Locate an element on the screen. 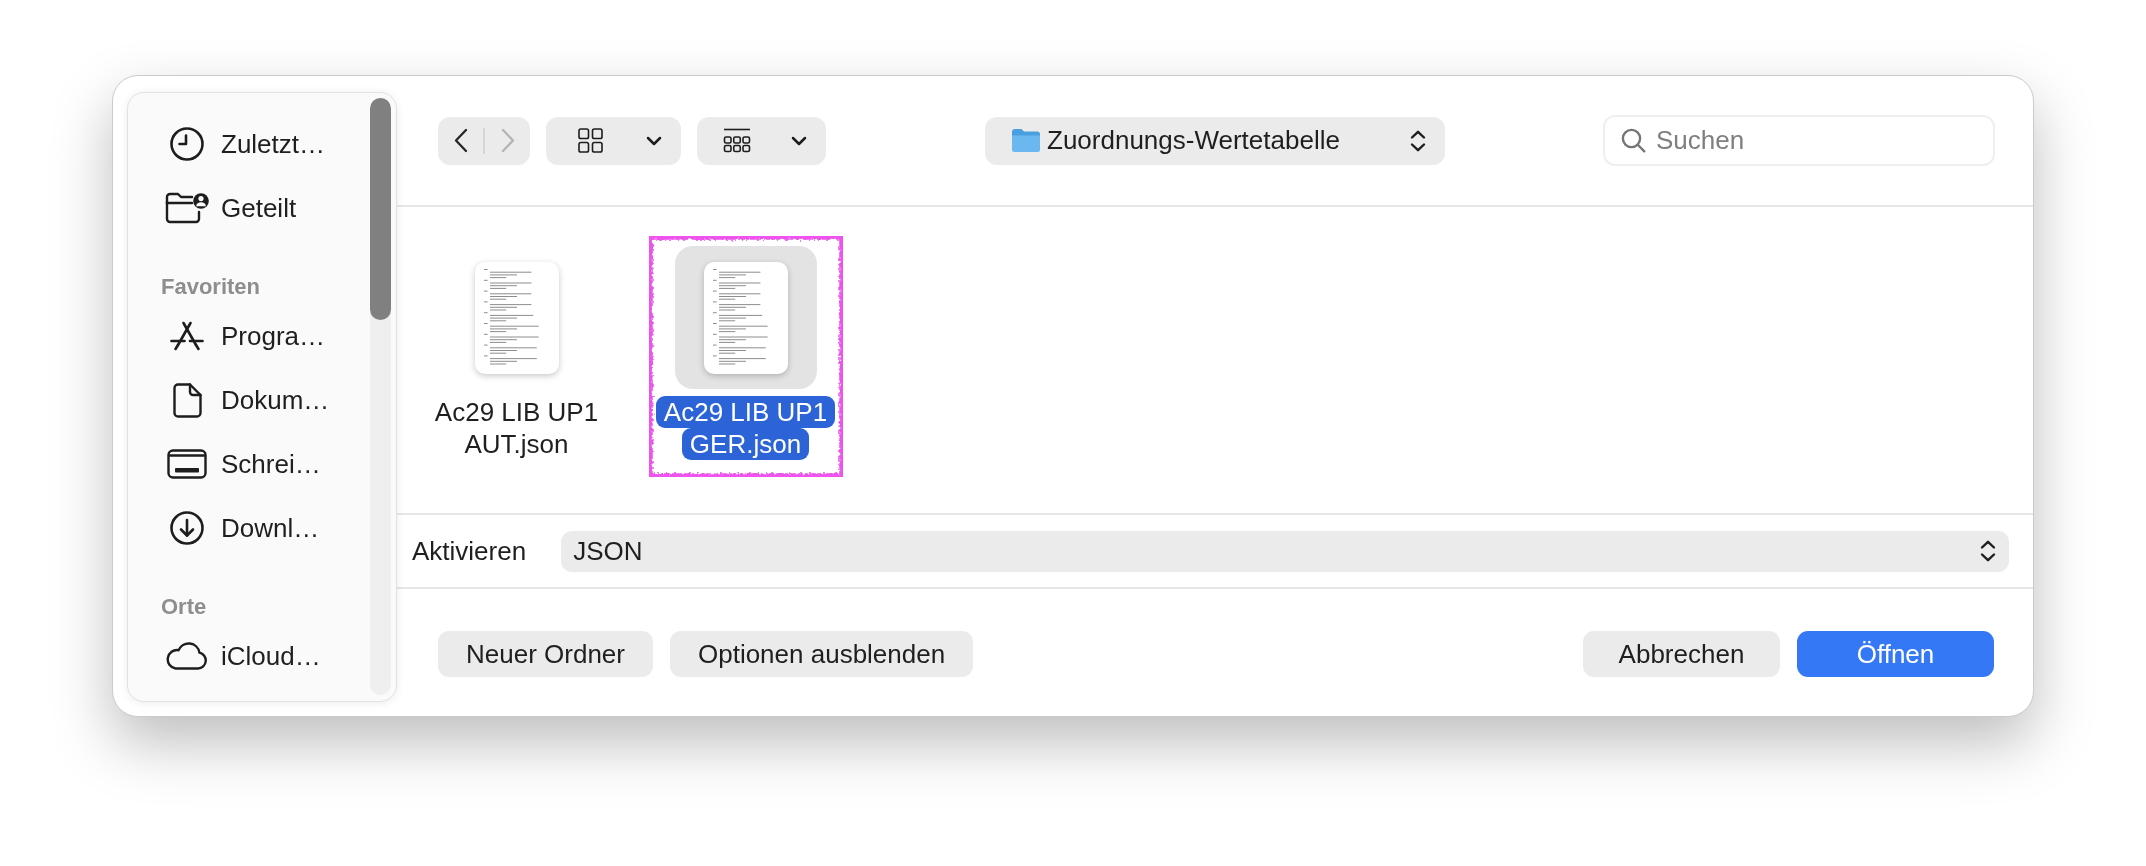  chevron-left-icon is located at coordinates (460, 140).